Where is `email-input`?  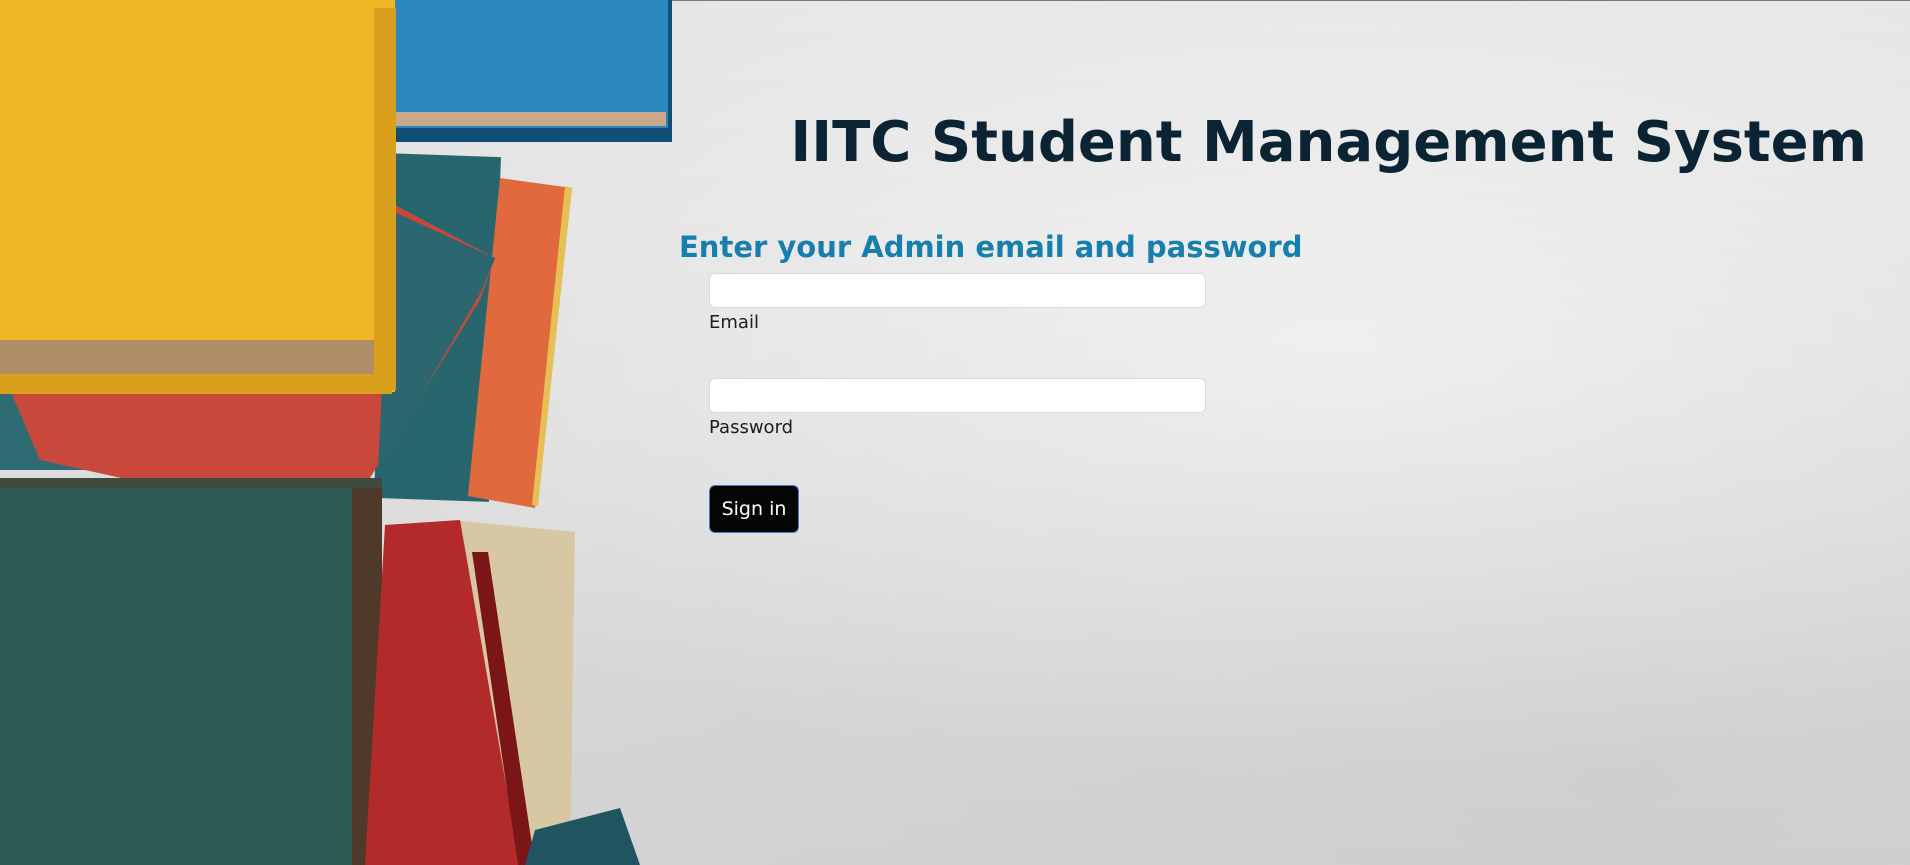 email-input is located at coordinates (957, 290).